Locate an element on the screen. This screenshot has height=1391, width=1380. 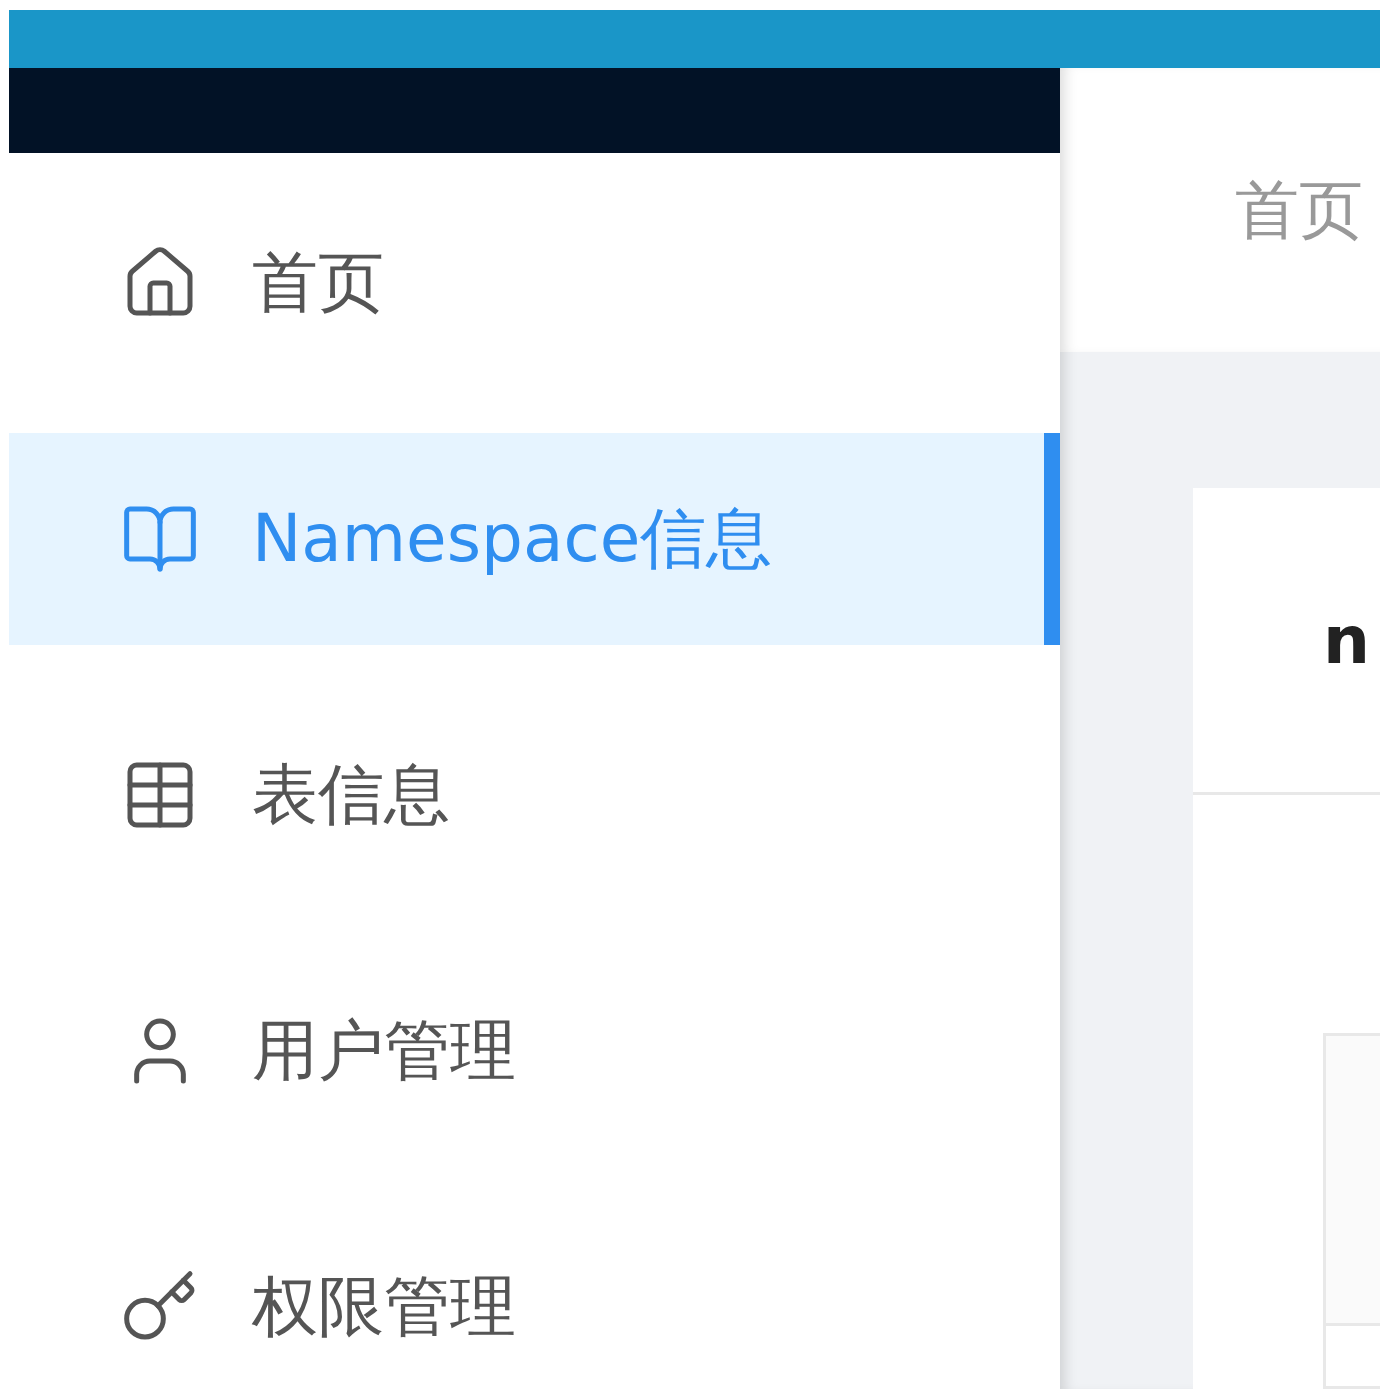
menu-label: Namespace信息 is located at coordinates (512, 539).